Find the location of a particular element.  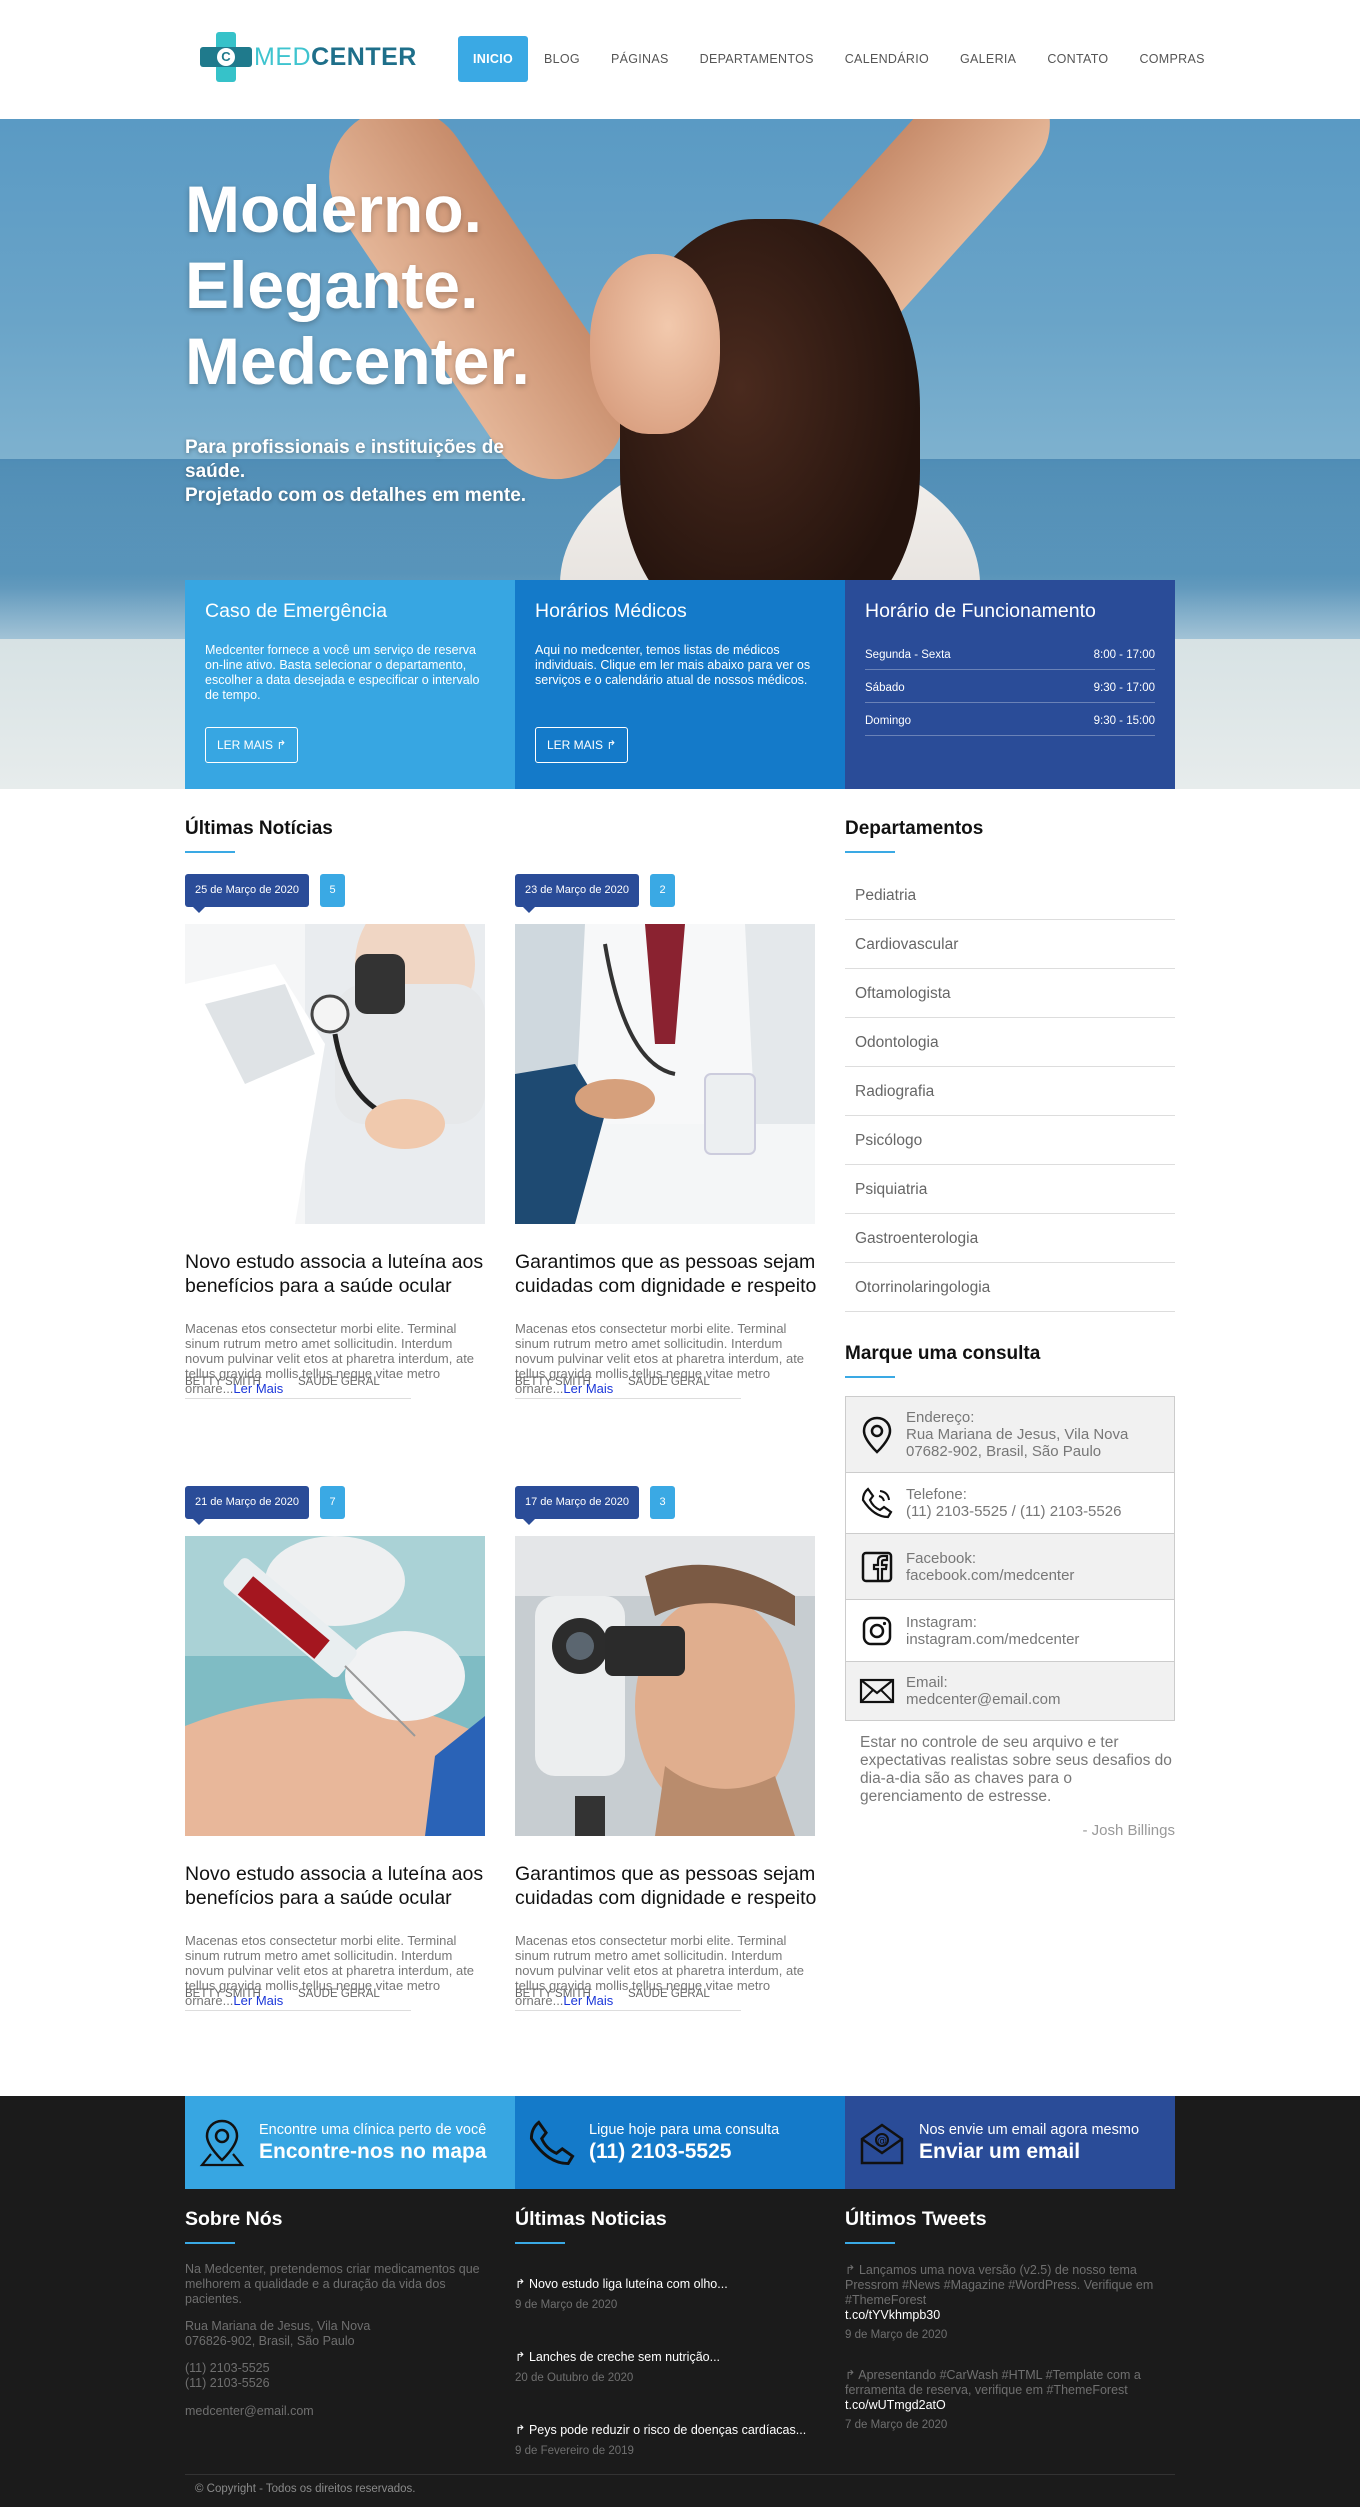

hero-photo-face is located at coordinates (655, 344).